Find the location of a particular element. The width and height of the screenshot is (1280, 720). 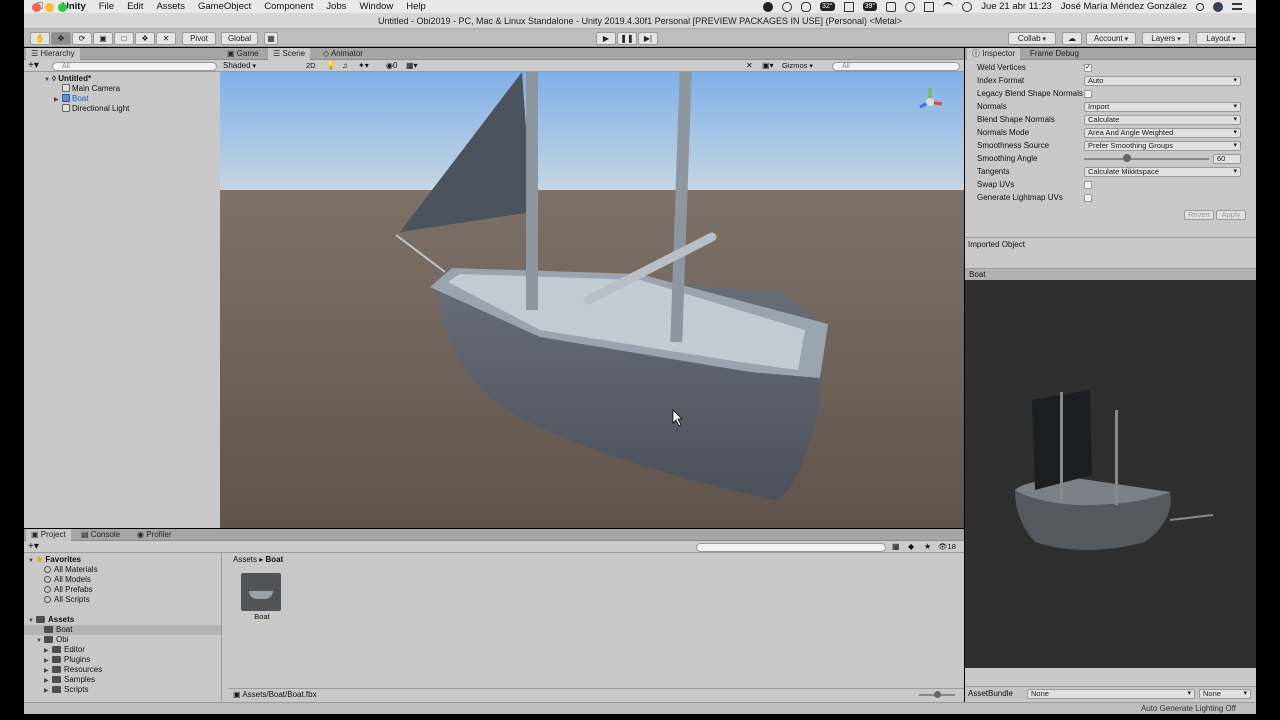

menu-edit: Edit is located at coordinates (135, 6).